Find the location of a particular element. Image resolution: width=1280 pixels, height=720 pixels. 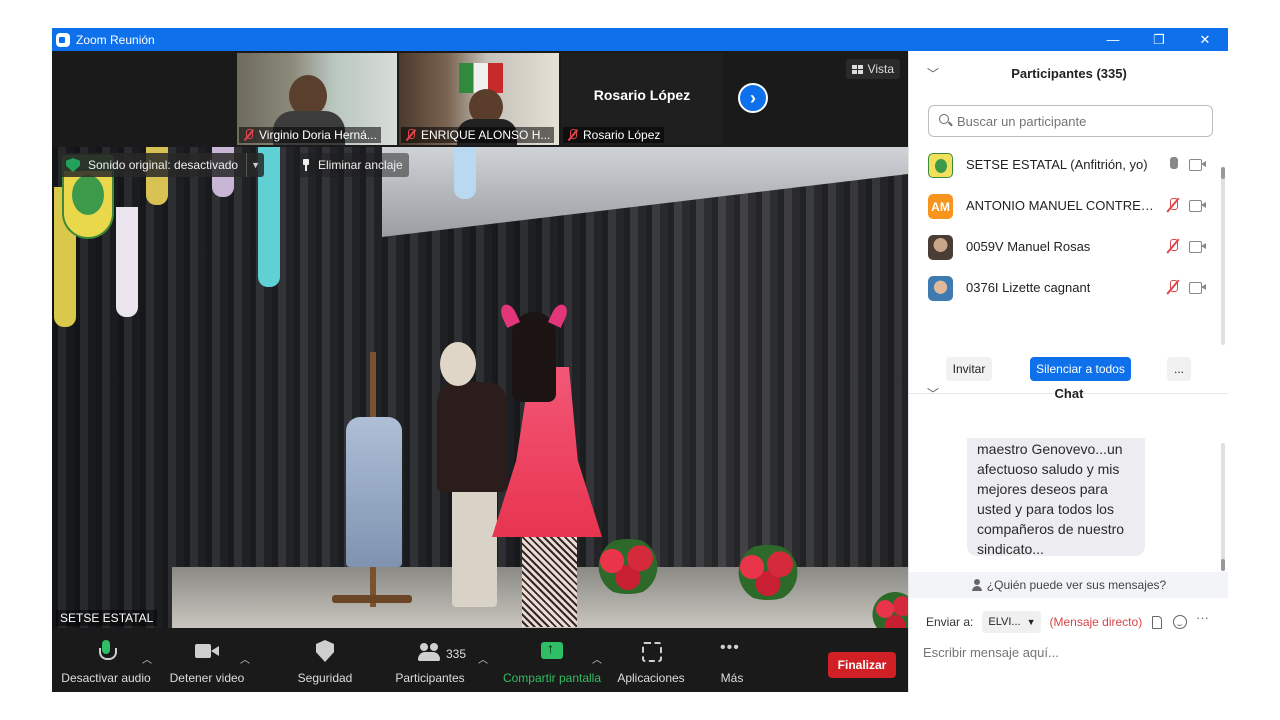

security-shield-icon is located at coordinates (325, 651).